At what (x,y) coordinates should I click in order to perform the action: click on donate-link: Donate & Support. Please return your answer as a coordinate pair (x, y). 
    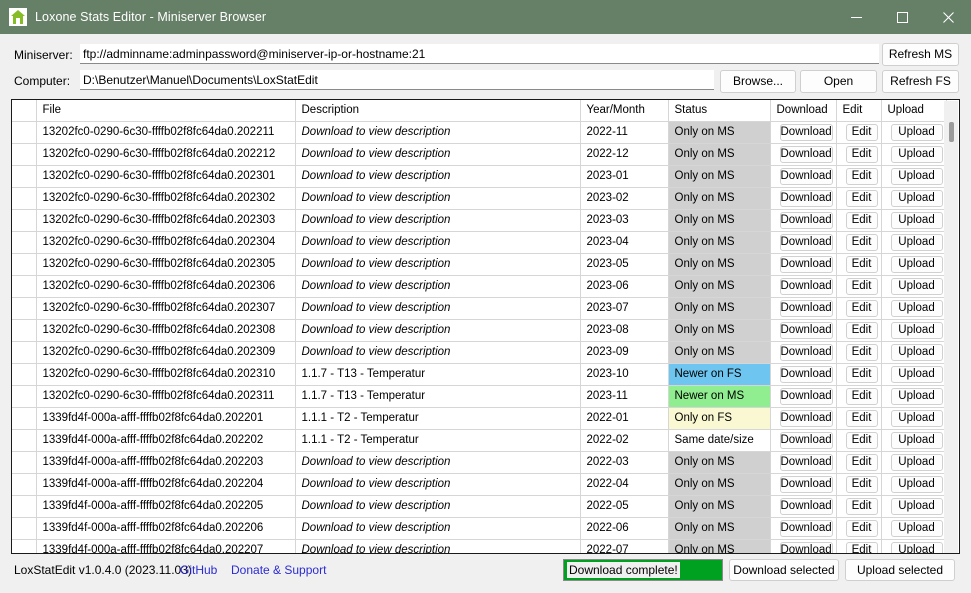
    Looking at the image, I should click on (278, 570).